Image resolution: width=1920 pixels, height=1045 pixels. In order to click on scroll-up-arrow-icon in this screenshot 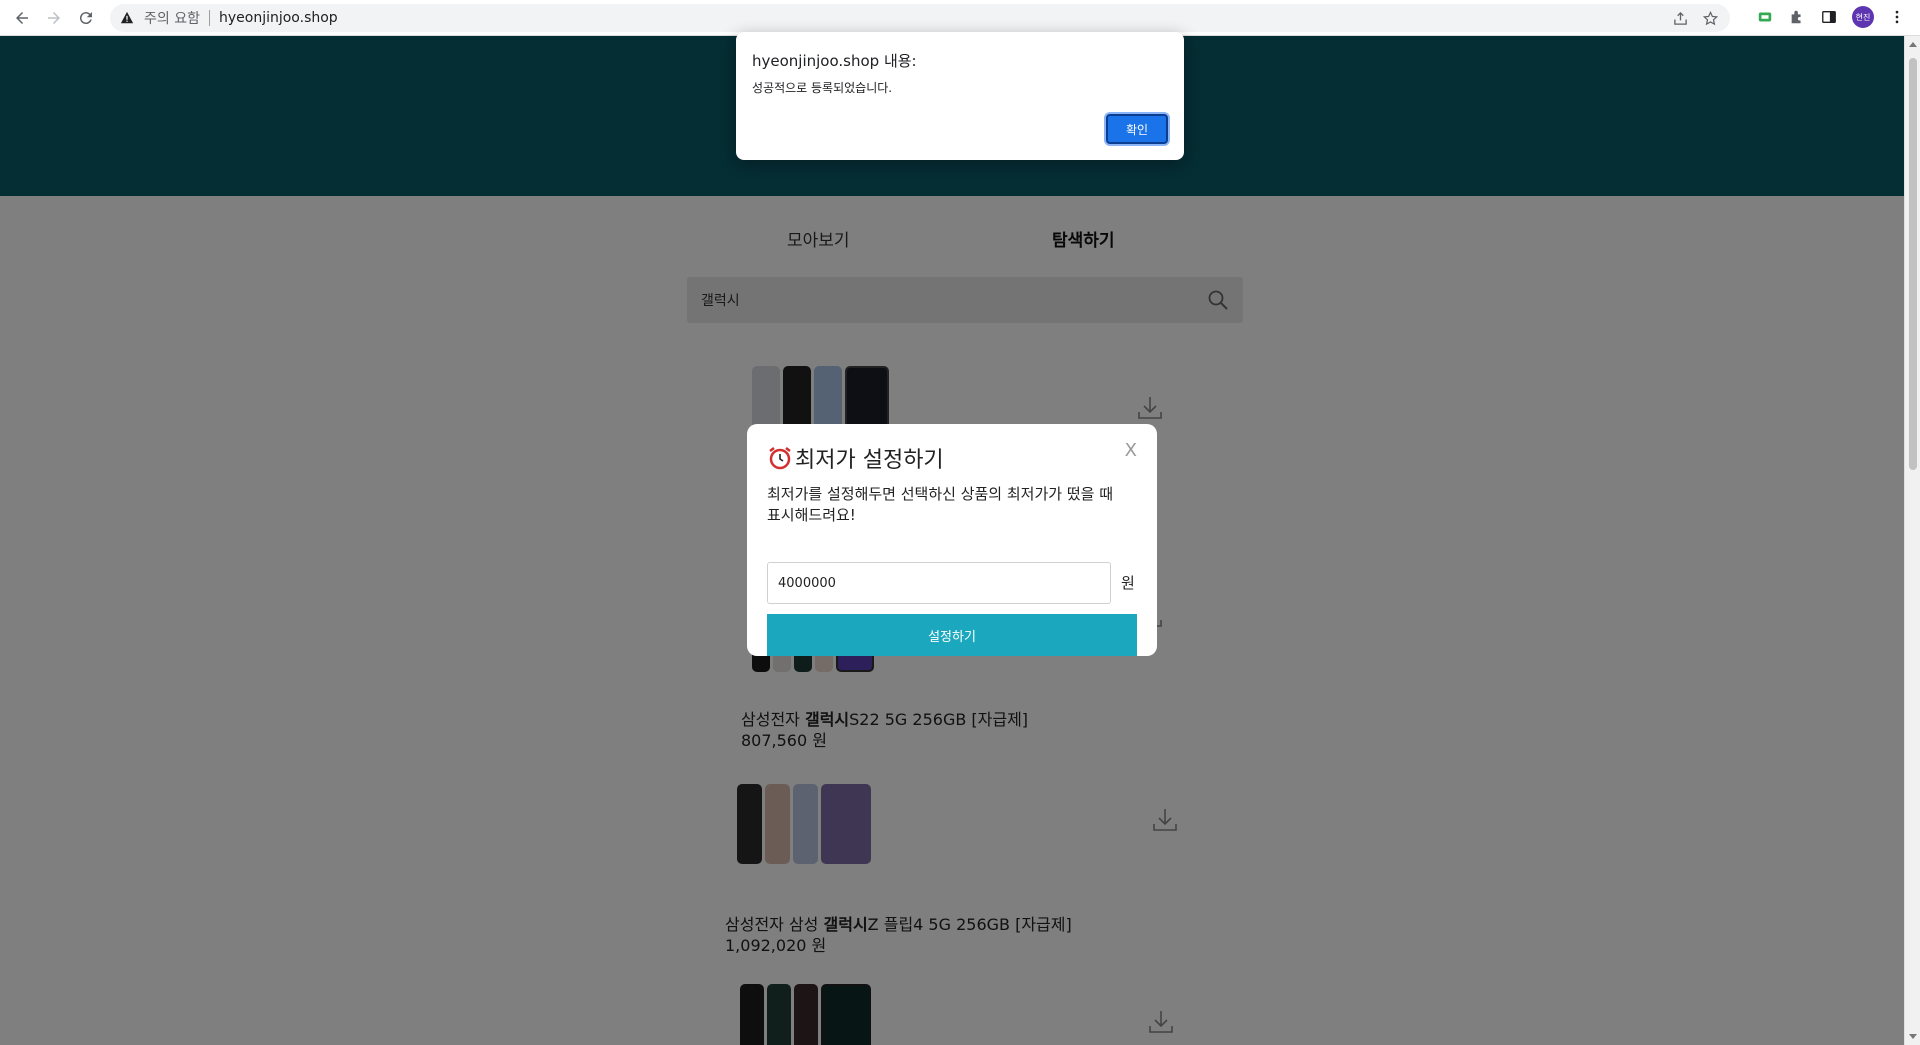, I will do `click(1913, 44)`.